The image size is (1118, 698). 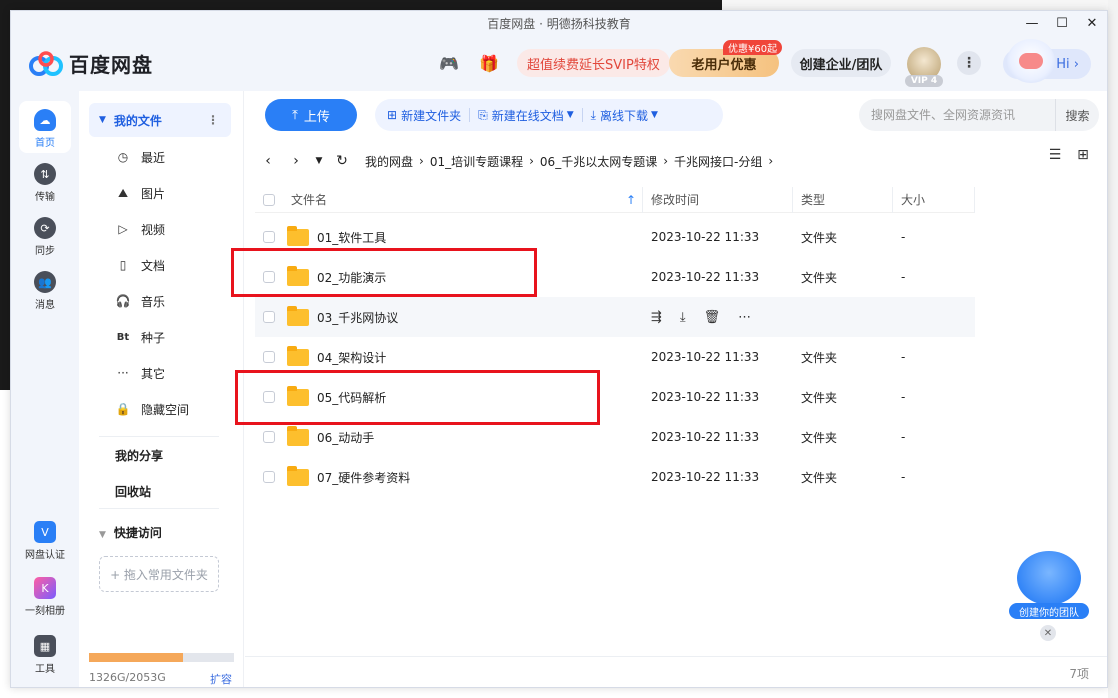 What do you see at coordinates (718, 199) in the screenshot?
I see `header-modified: 修改时间` at bounding box center [718, 199].